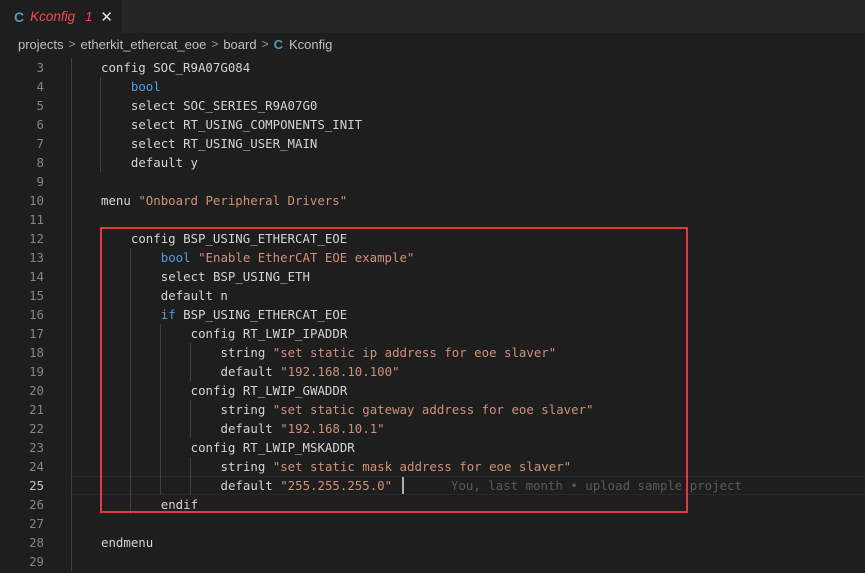 This screenshot has width=865, height=573. I want to click on code-line: 20 config RT_LWIP_GWADDR, so click(432, 390).